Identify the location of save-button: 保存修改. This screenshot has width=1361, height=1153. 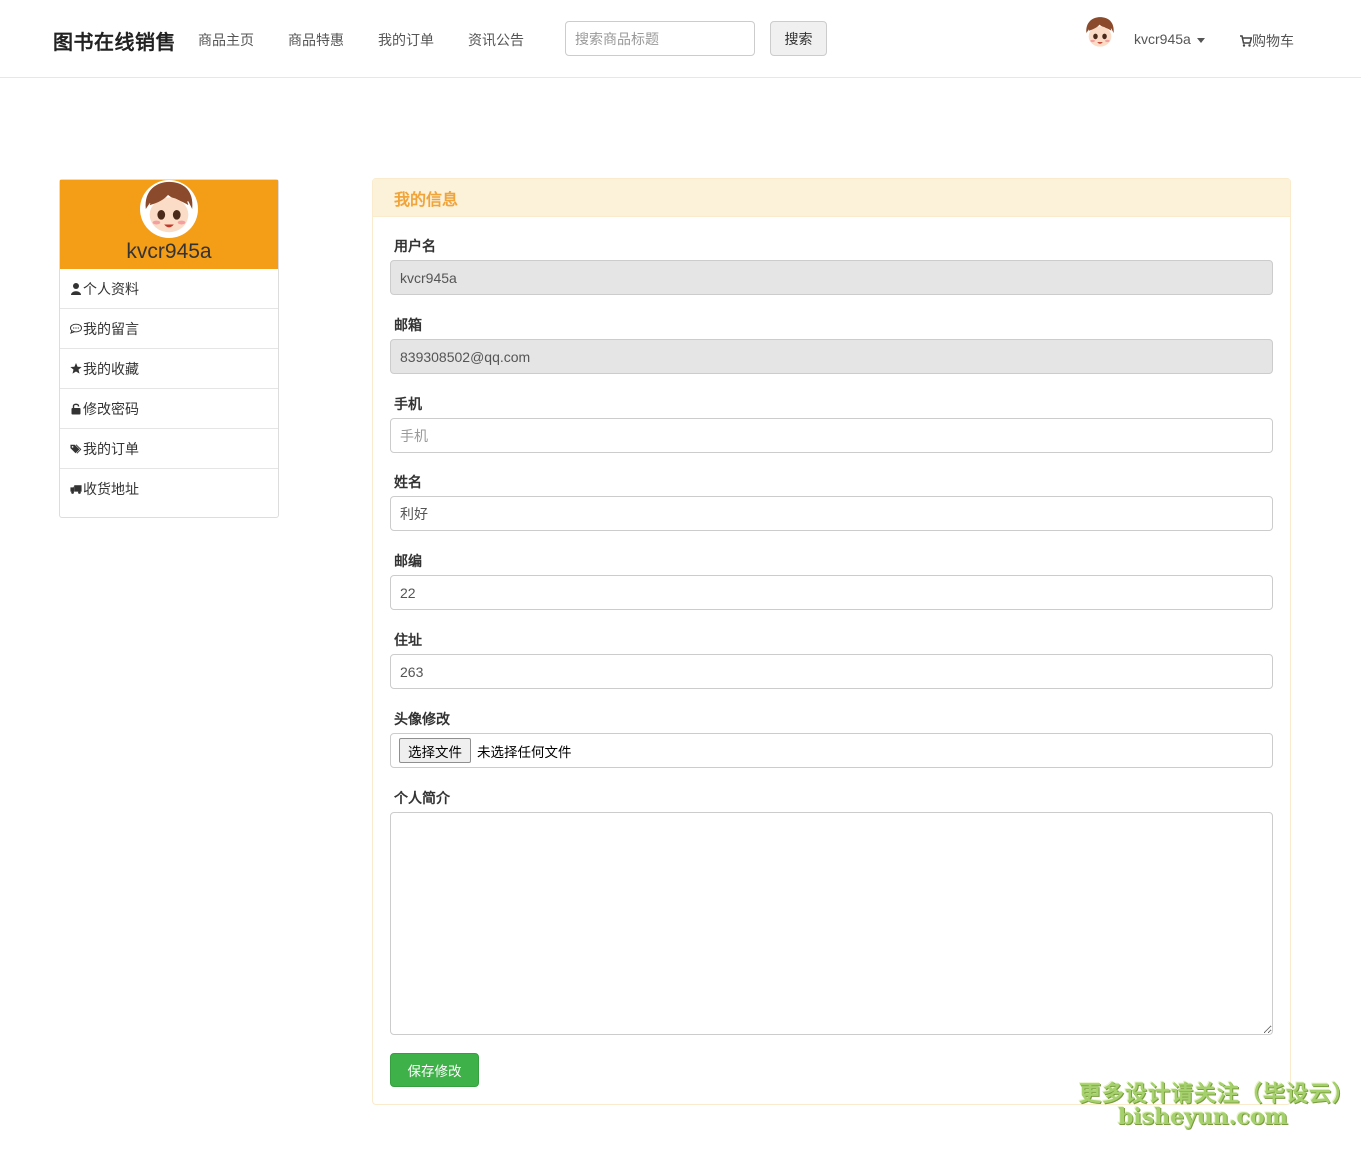
(434, 1070).